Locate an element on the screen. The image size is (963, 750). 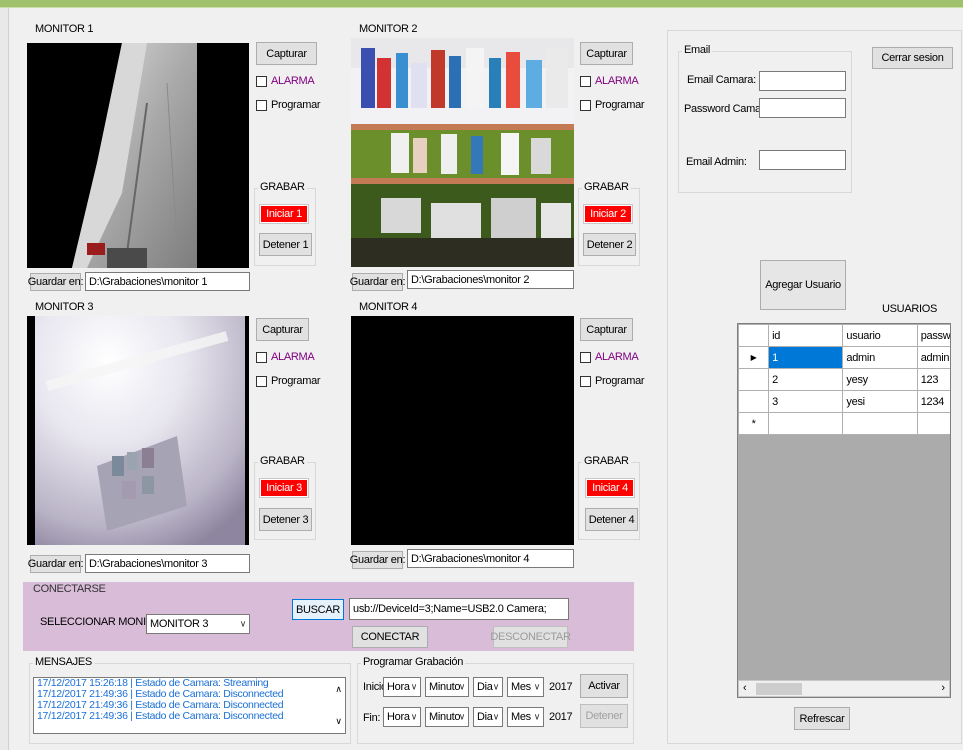
start-hour-dropdown: Hora ∨ is located at coordinates (402, 687).